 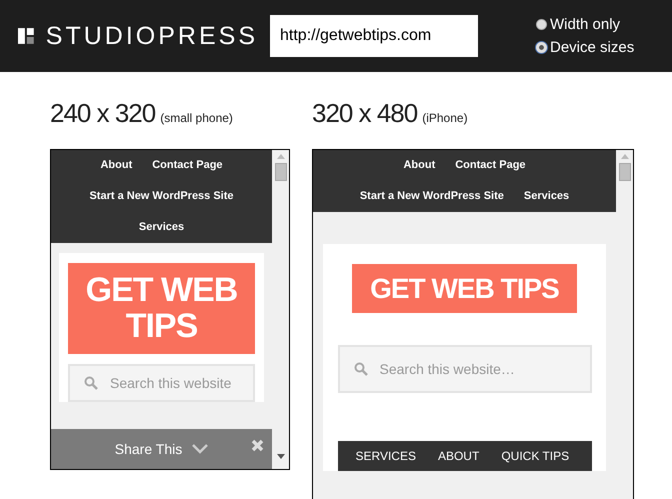 What do you see at coordinates (152, 36) in the screenshot?
I see `logo-text: STUDIOPRESS` at bounding box center [152, 36].